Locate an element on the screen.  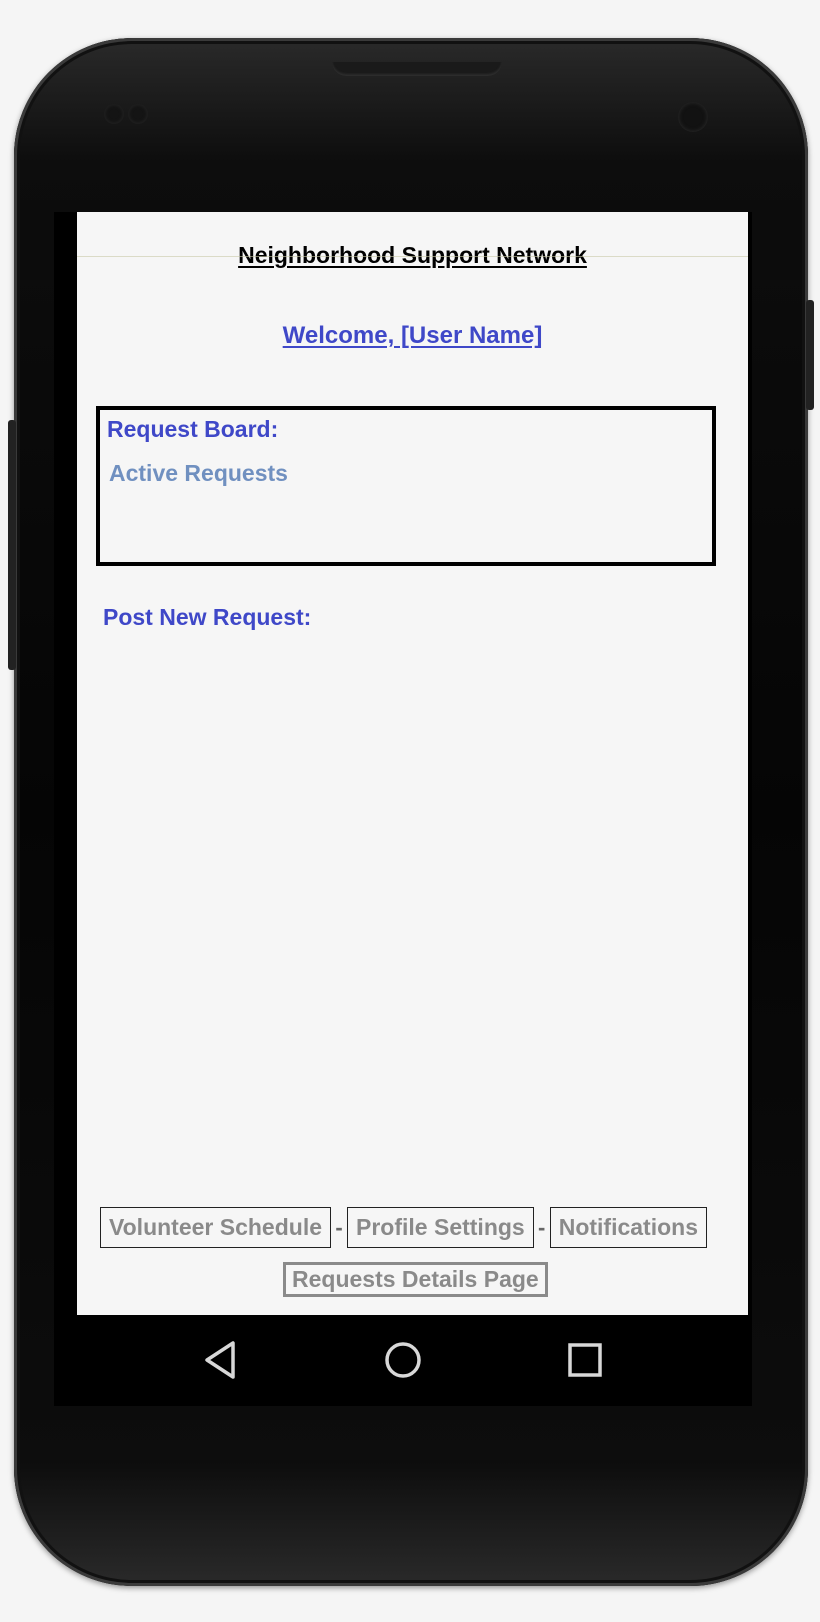
light-sensor is located at coordinates (138, 114).